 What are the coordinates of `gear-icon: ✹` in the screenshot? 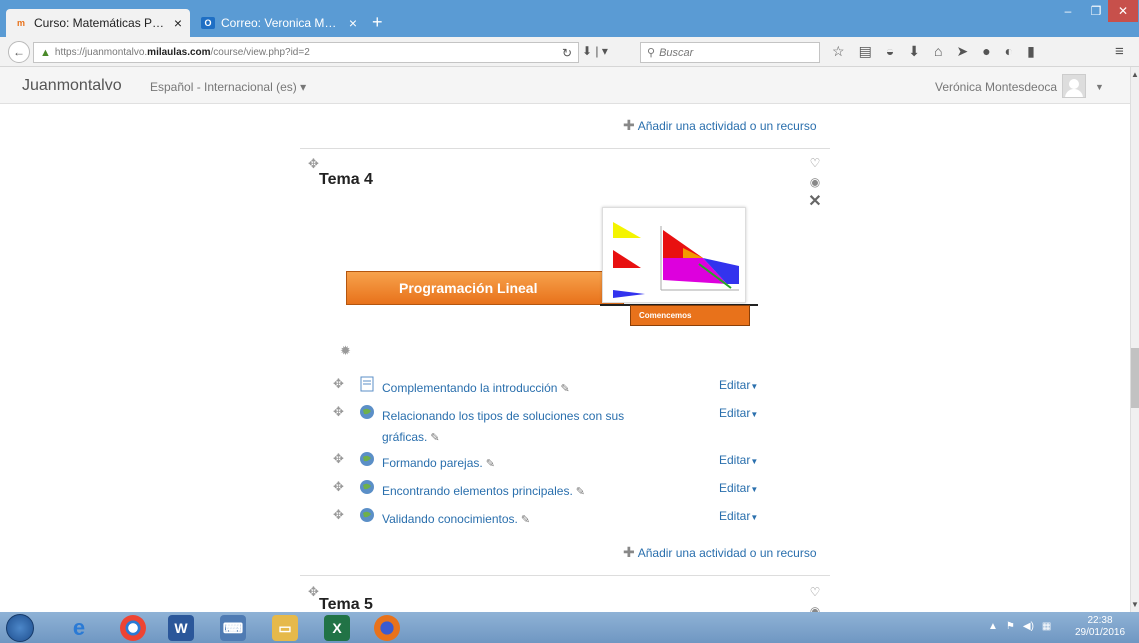 It's located at (345, 351).